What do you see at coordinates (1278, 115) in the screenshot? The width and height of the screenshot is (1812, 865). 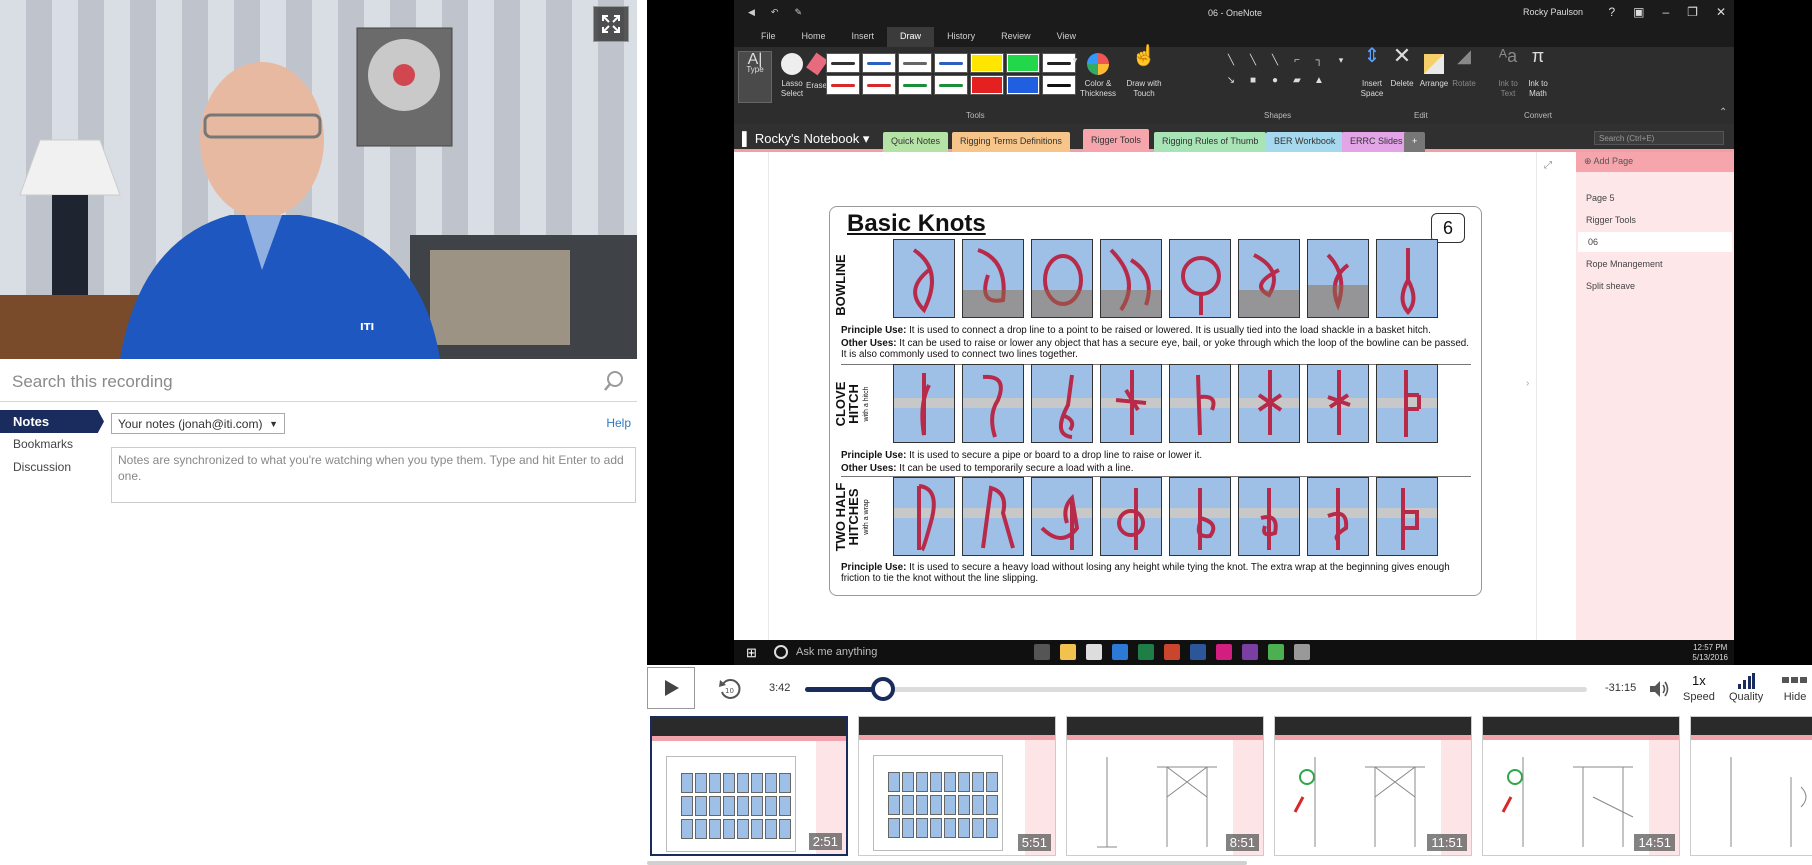 I see `group-label-shapes: Shapes` at bounding box center [1278, 115].